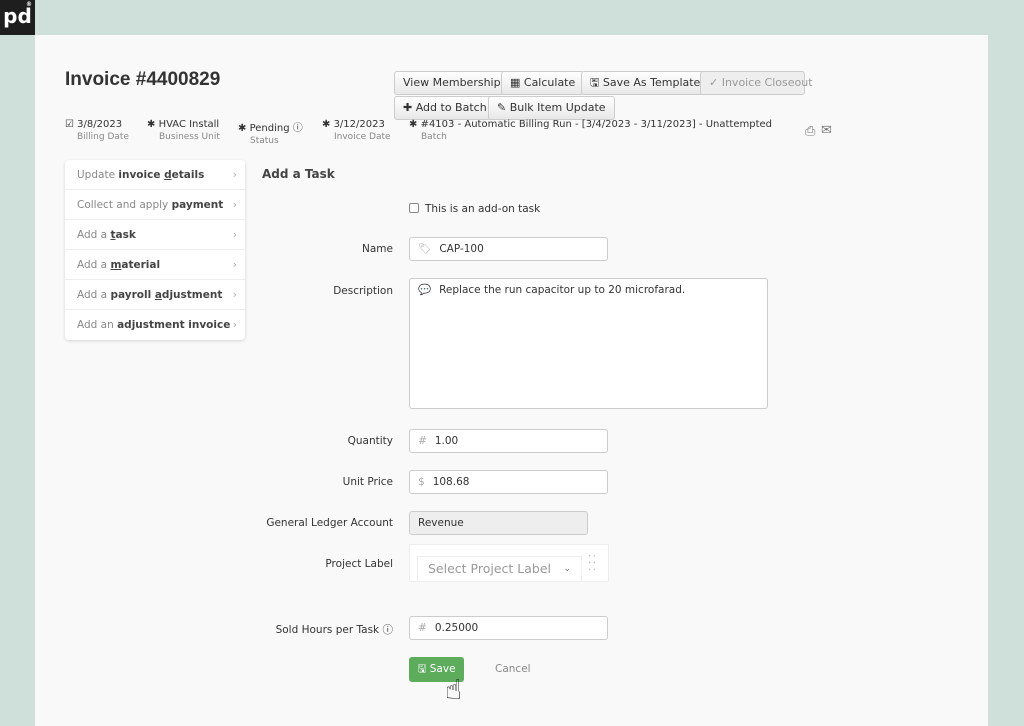  I want to click on hand-cursor-icon: ☝, so click(454, 689).